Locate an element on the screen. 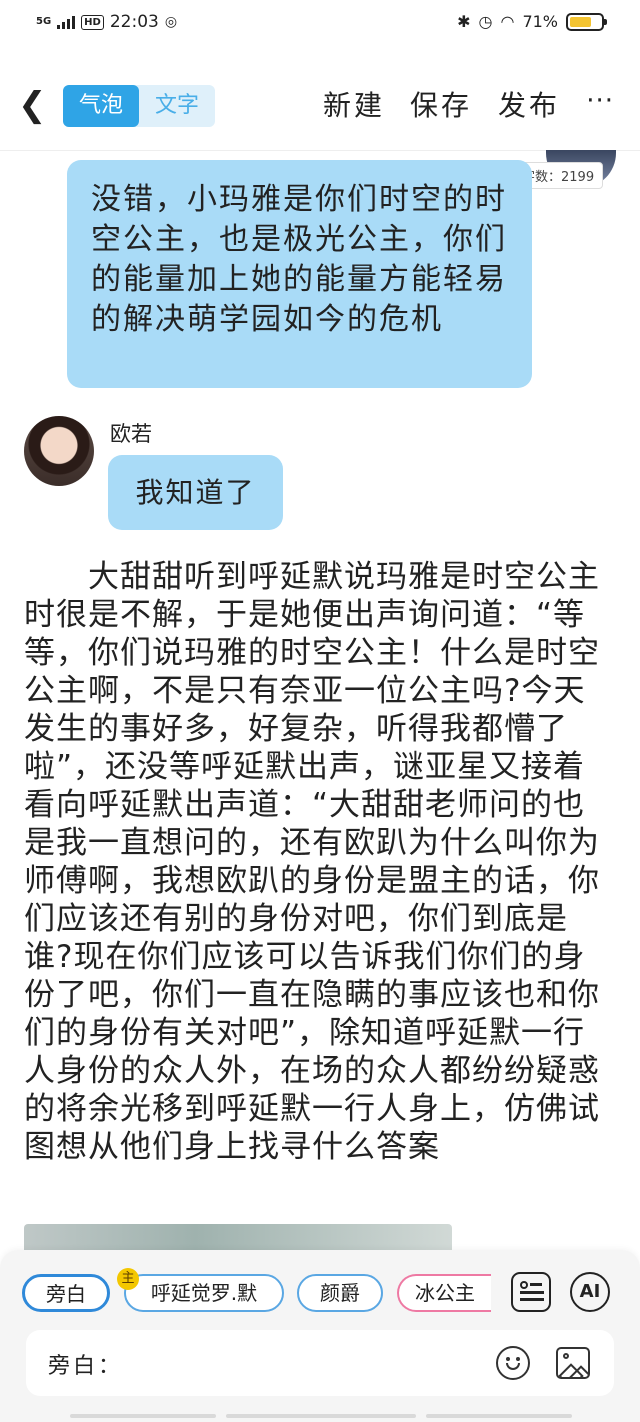  role-chip: 颜爵 is located at coordinates (340, 1293).